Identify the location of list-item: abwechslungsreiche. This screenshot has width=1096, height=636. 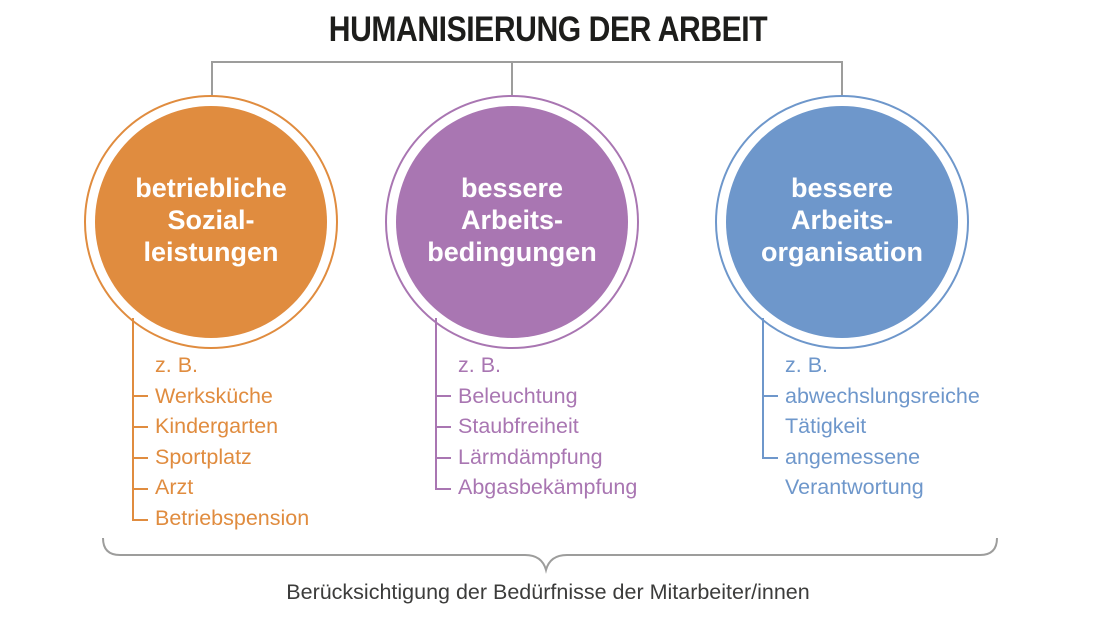
(882, 395).